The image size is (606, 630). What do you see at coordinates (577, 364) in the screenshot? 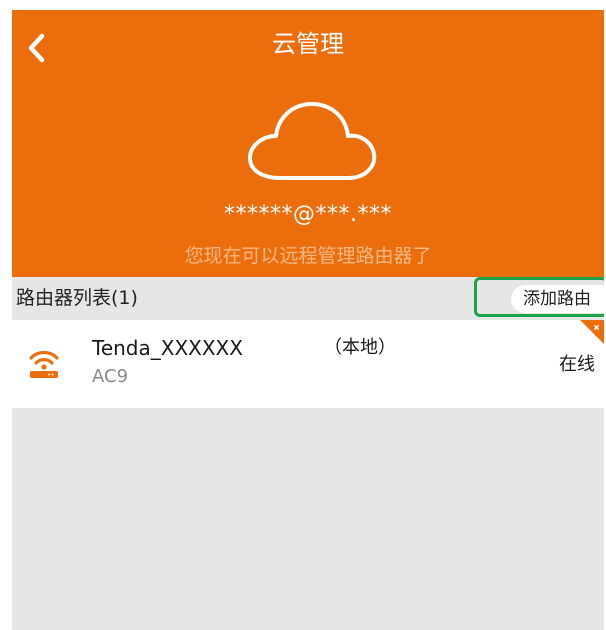
I see `router-status: 在线` at bounding box center [577, 364].